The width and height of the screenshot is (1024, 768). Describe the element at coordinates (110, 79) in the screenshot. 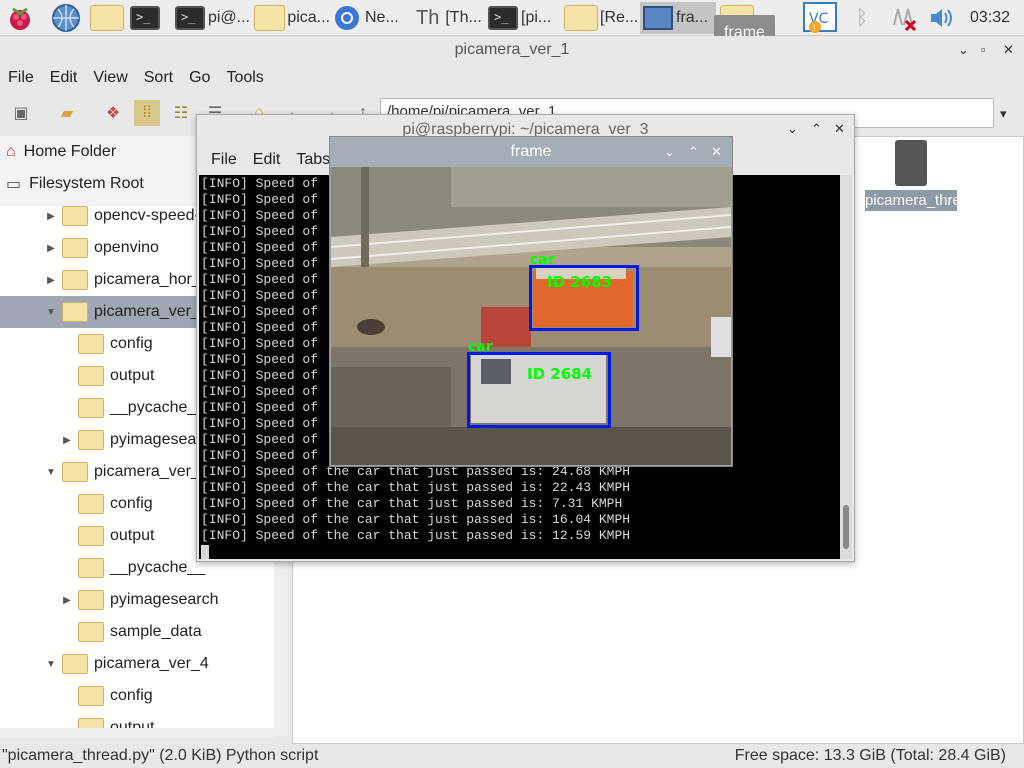

I see `menu-view: View` at that location.